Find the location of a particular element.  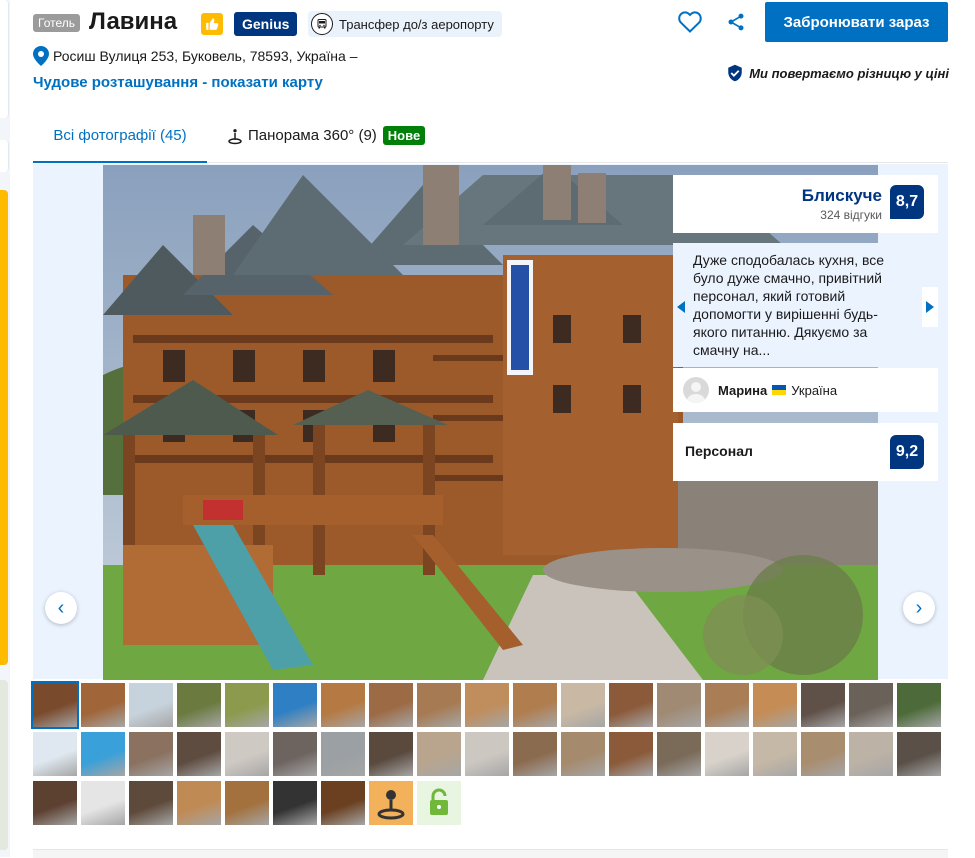

review-score-box: Блискуче 324 відгуки 8,7 is located at coordinates (805, 204).